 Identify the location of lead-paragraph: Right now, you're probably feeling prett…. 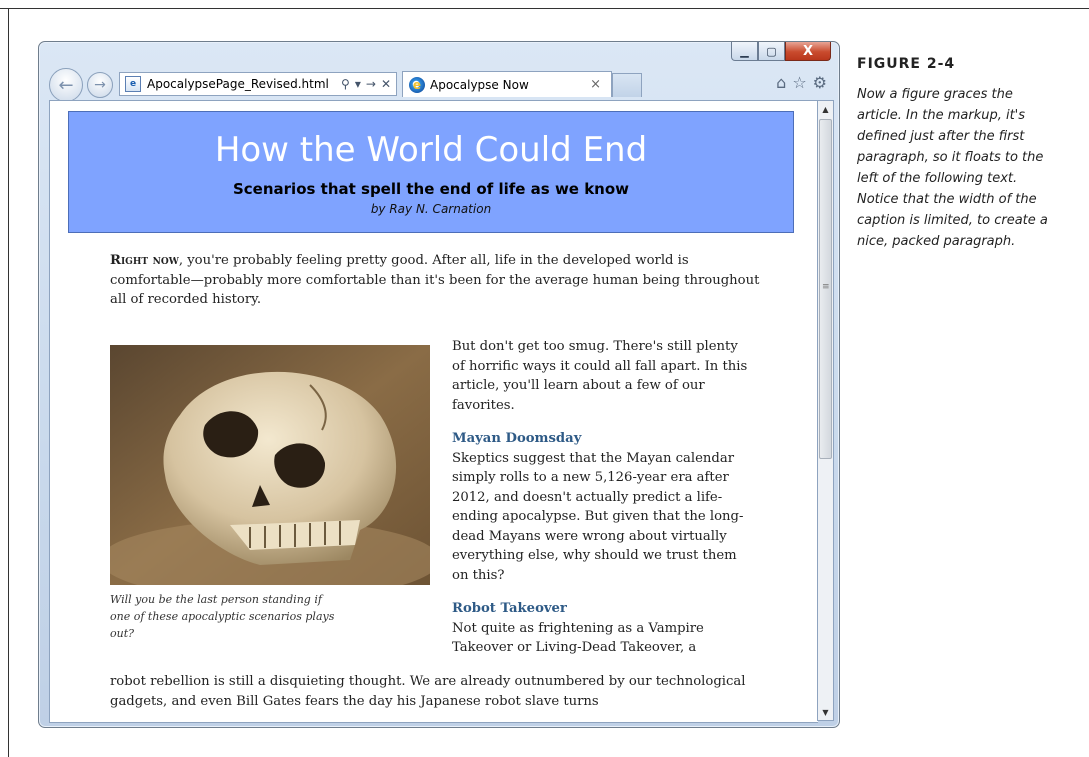
(440, 280).